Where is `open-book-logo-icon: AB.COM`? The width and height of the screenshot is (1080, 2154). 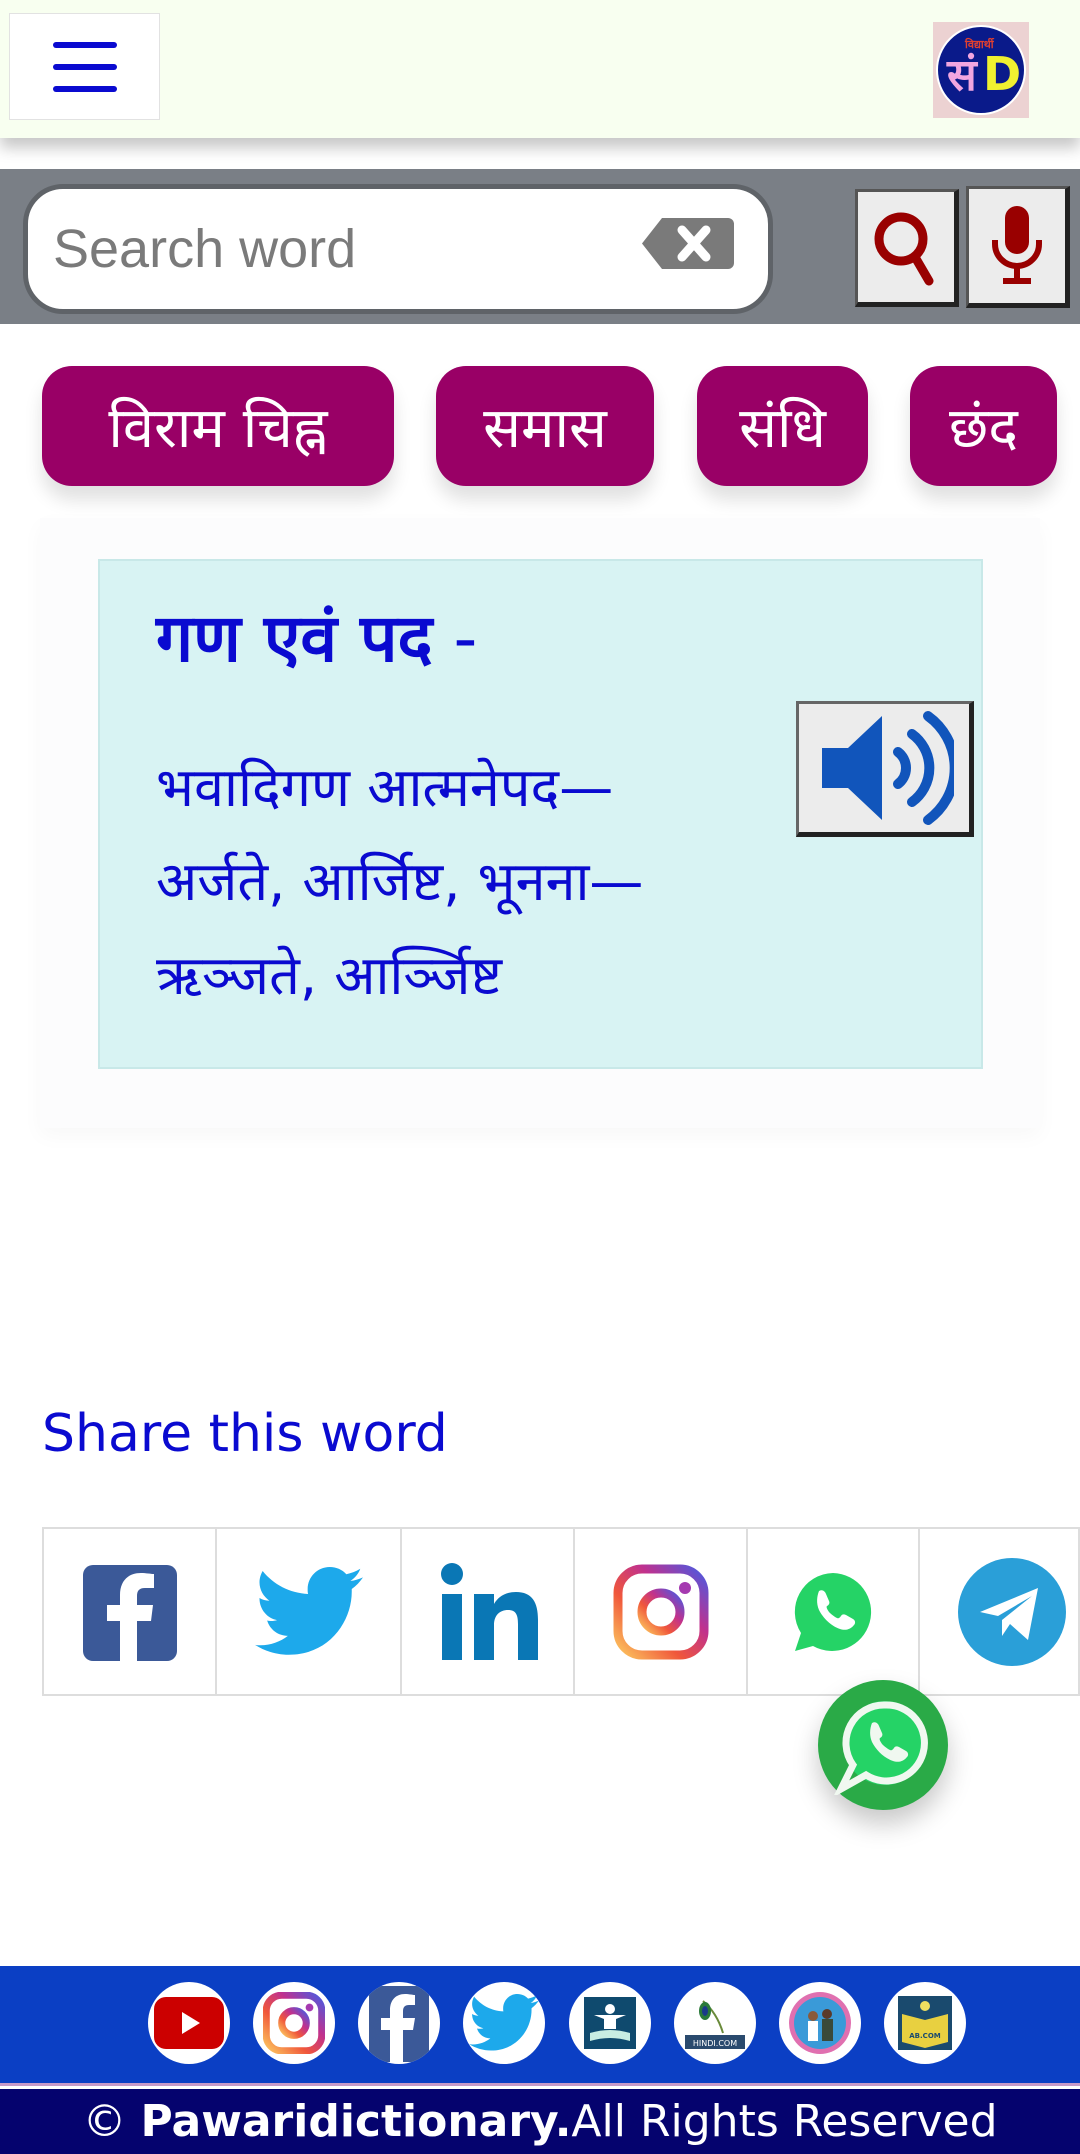
open-book-logo-icon: AB.COM is located at coordinates (925, 2023).